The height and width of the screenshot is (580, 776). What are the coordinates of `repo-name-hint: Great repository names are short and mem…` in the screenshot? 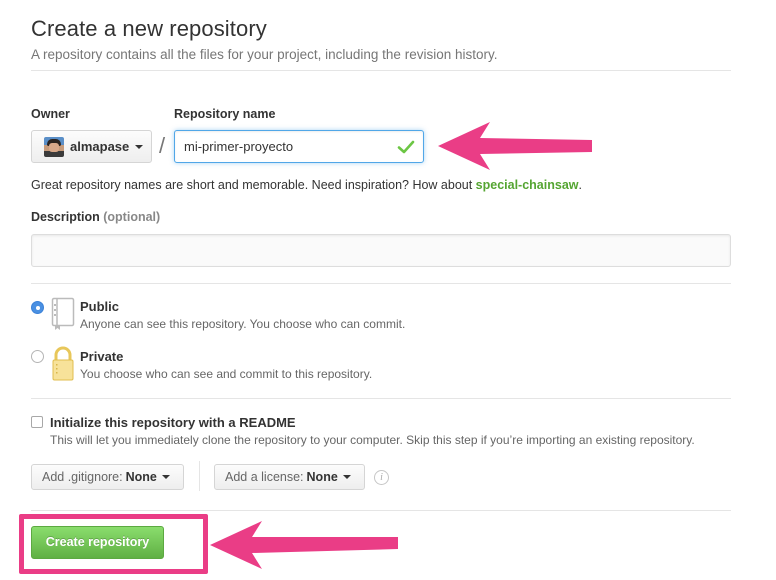 It's located at (306, 185).